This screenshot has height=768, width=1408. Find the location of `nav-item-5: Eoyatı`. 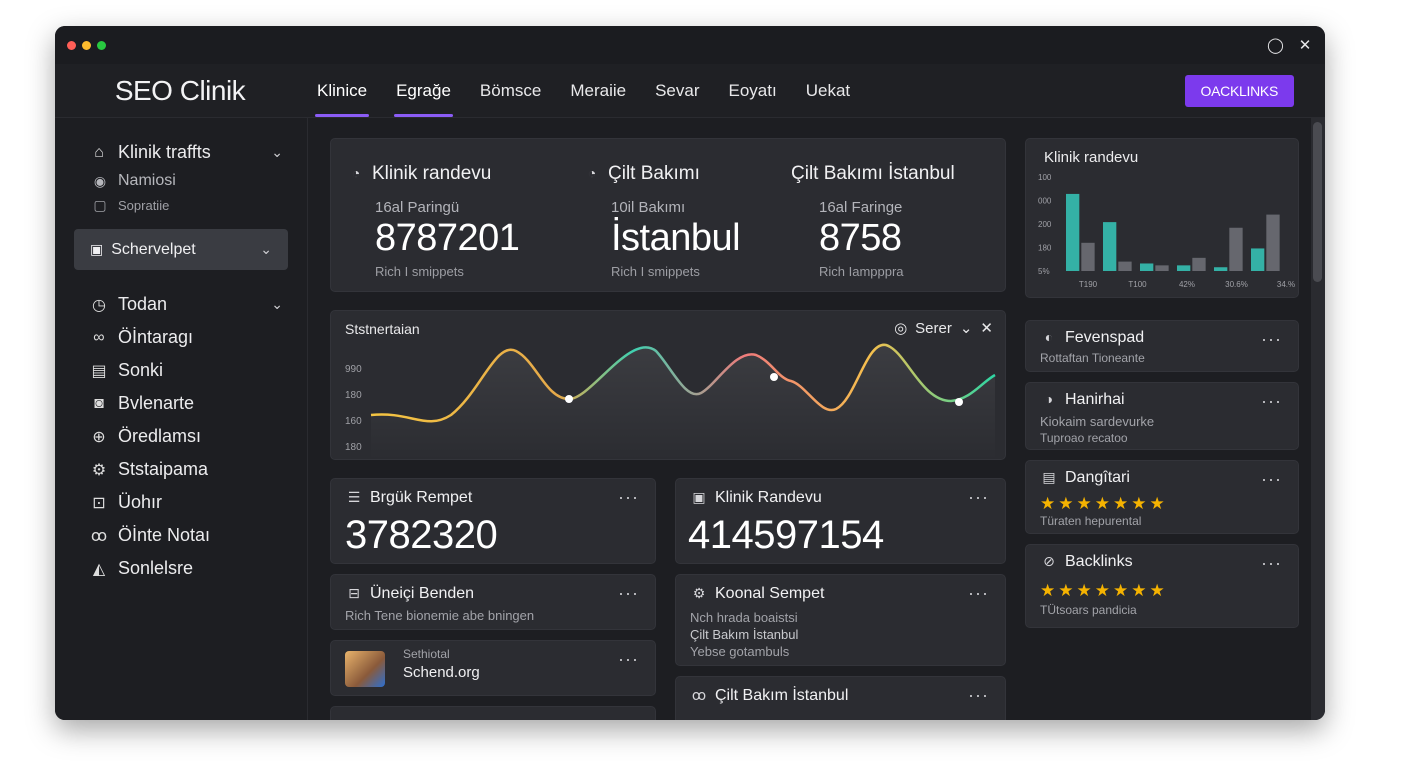

nav-item-5: Eoyatı is located at coordinates (753, 90).